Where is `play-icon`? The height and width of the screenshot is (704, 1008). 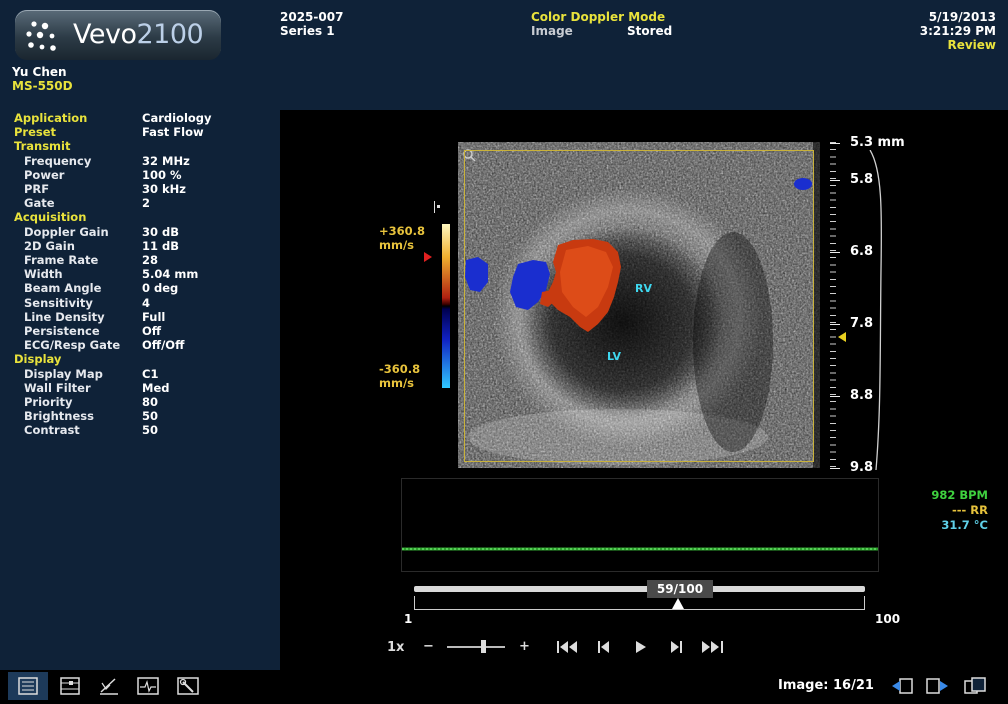
play-icon is located at coordinates (641, 647).